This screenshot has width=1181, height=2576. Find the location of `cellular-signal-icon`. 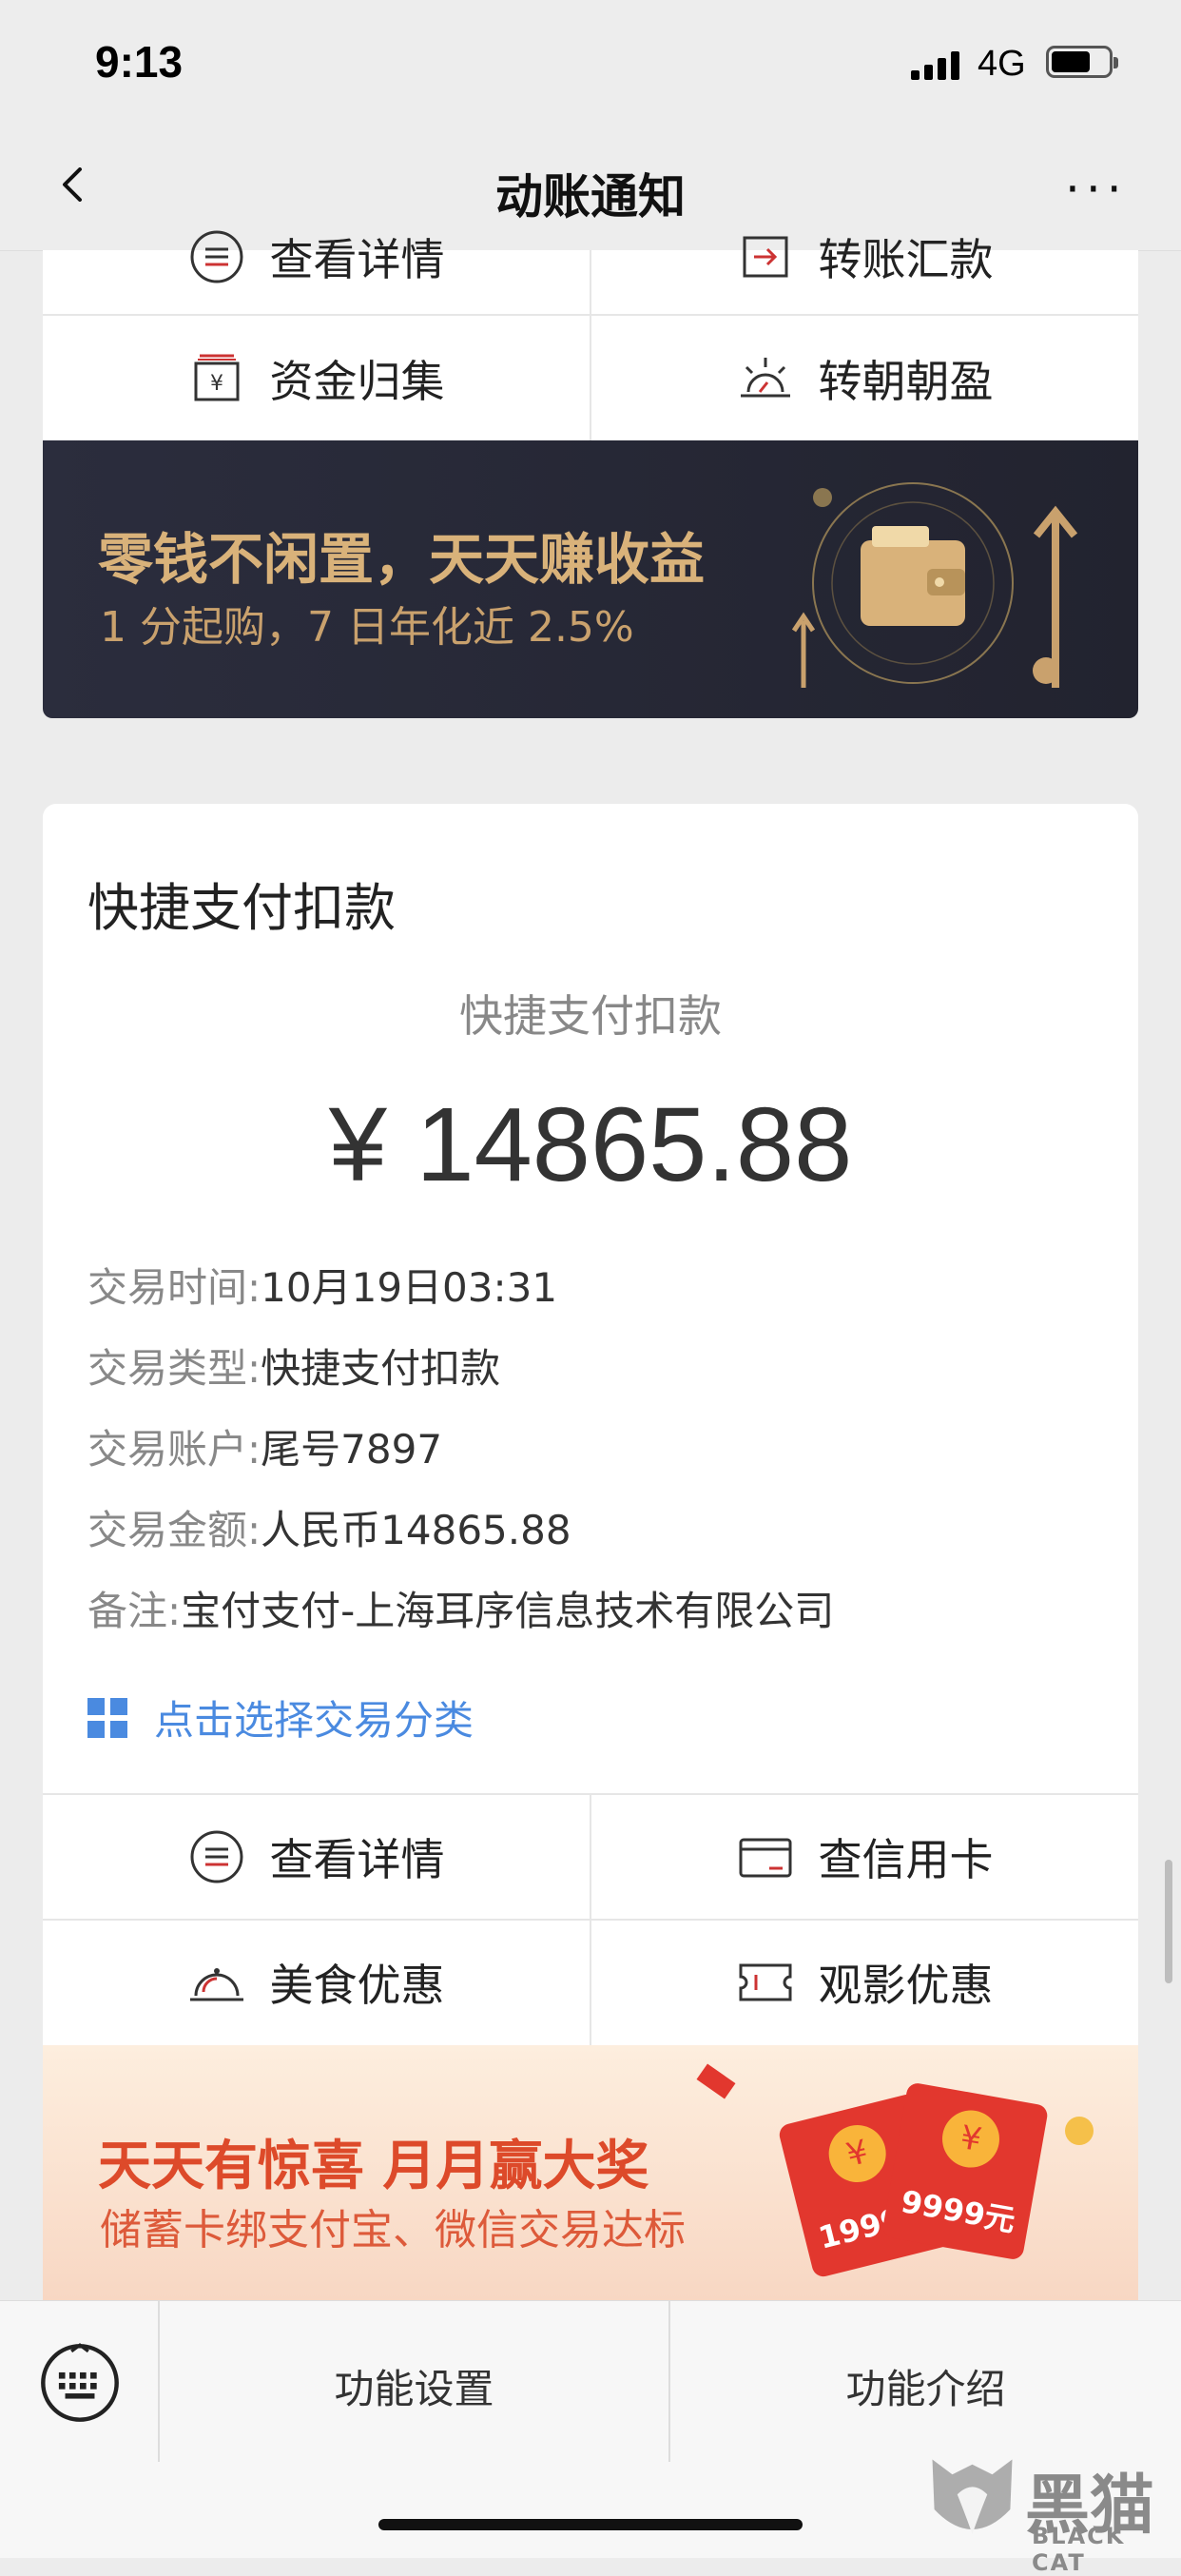

cellular-signal-icon is located at coordinates (935, 66).